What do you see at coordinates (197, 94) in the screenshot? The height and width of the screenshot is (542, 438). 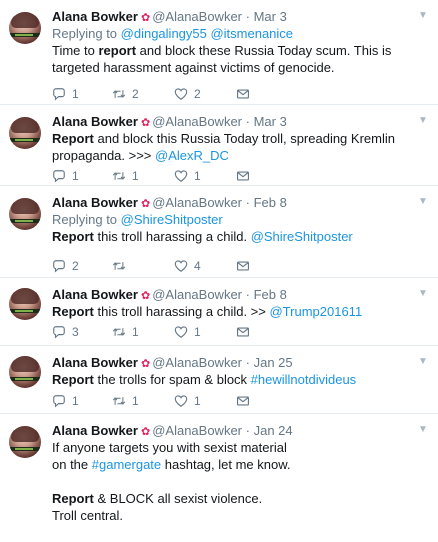 I see `like-count: 2` at bounding box center [197, 94].